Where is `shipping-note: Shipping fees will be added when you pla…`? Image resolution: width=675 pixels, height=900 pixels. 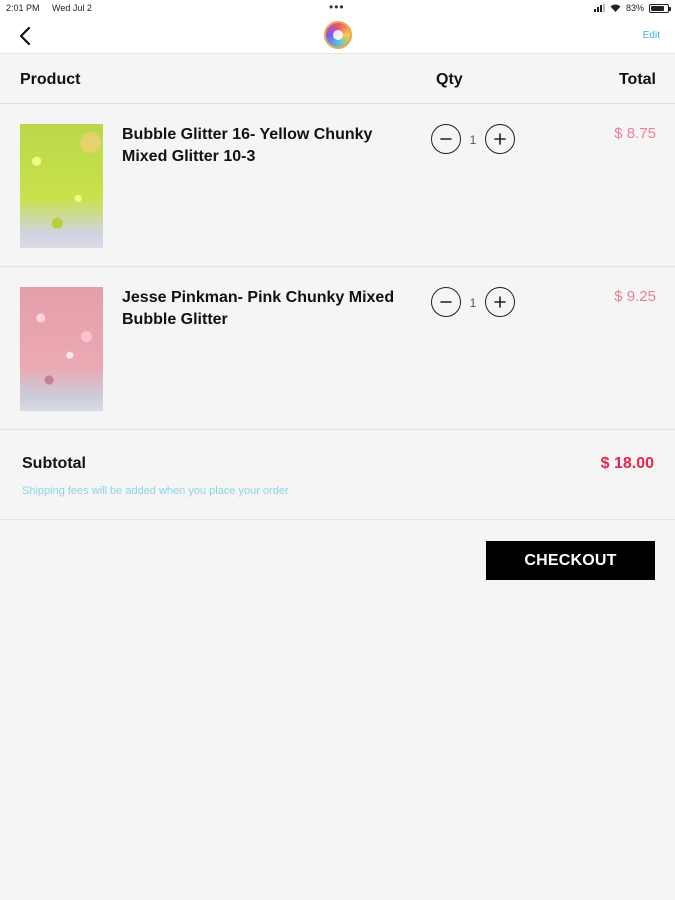
shipping-note: Shipping fees will be added when you pla… is located at coordinates (155, 491).